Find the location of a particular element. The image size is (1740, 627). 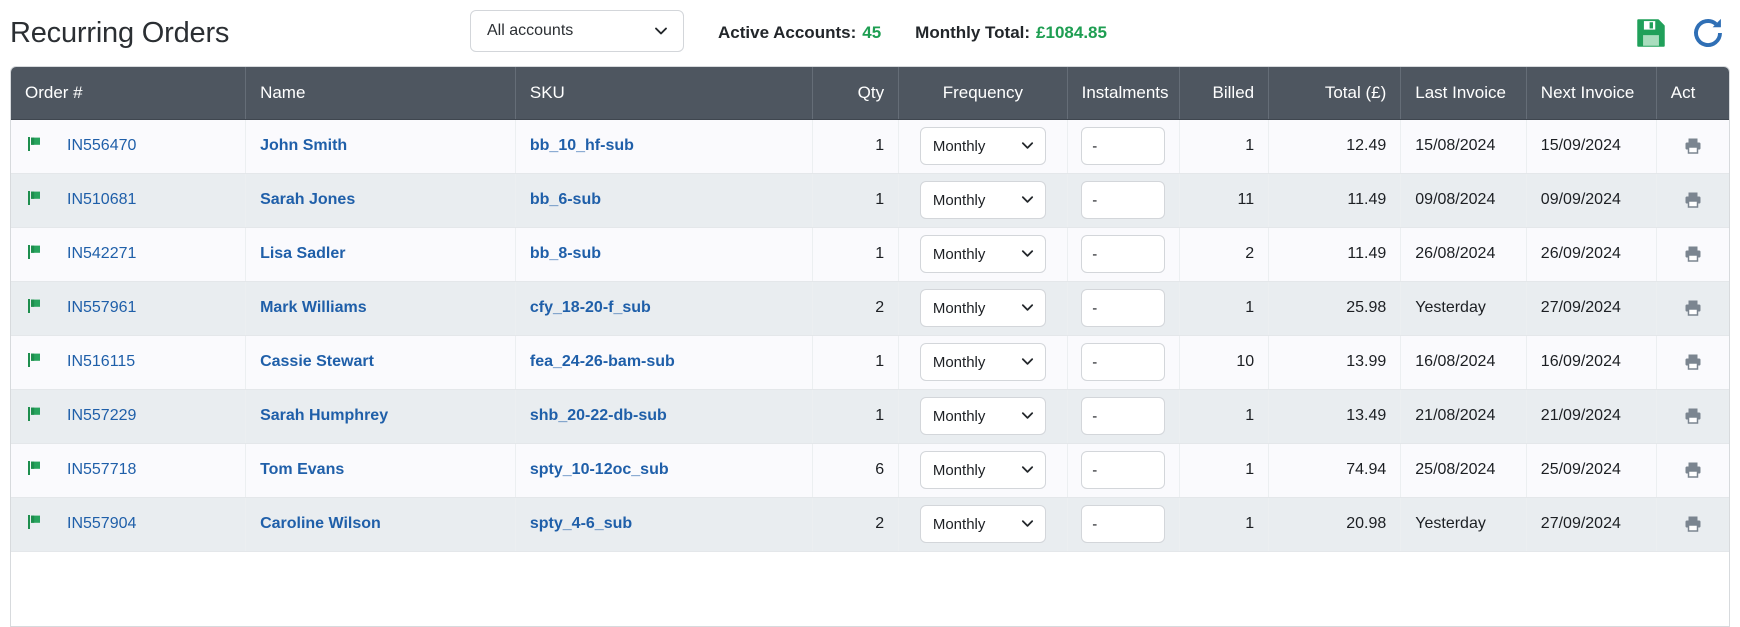

col-frequency: Frequency is located at coordinates (983, 93).